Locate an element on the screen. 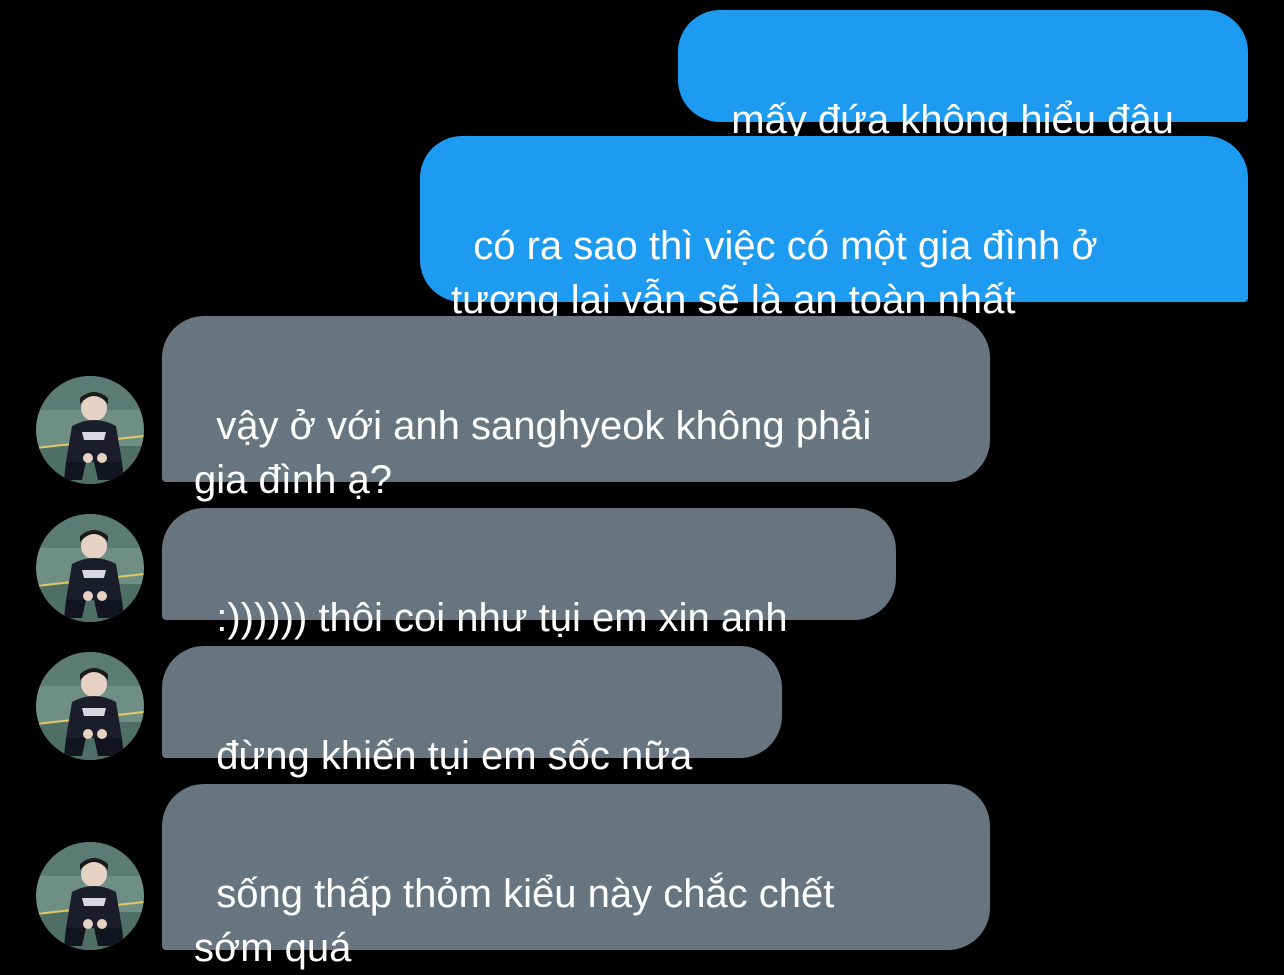  message-text: đừng khiến tụi em sốc nữa is located at coordinates (454, 756).